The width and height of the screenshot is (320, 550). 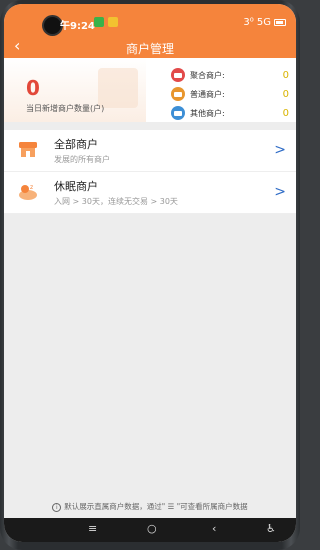 I want to click on footer-text: 默认展示直属商户数据，通过" ☰ "可查看所属商户数据, so click(x=156, y=506).